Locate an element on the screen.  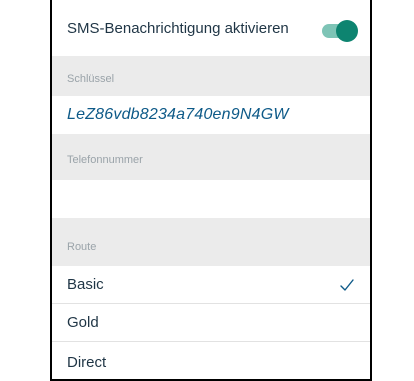
sms-notification-toggle is located at coordinates (340, 31).